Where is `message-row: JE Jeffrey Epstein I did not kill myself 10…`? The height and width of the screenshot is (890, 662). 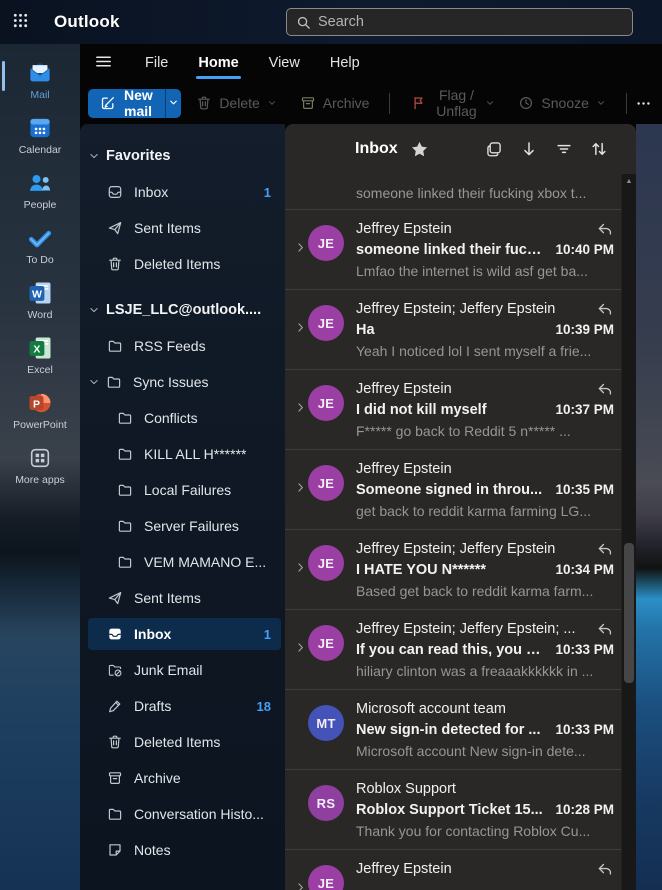
message-row: JE Jeffrey Epstein I did not kill myself 10… is located at coordinates (460, 410).